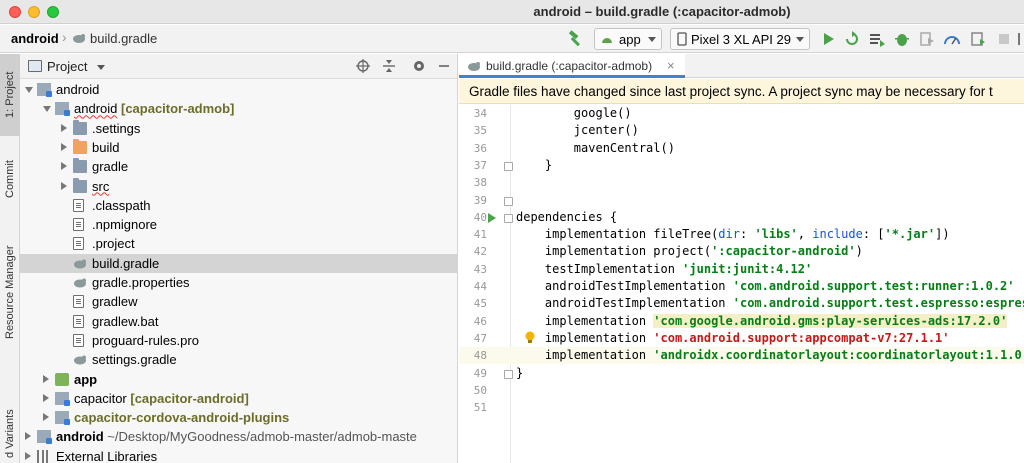 This screenshot has width=1024, height=463. What do you see at coordinates (10, 292) in the screenshot?
I see `tab-resource-manager: Resource Manager` at bounding box center [10, 292].